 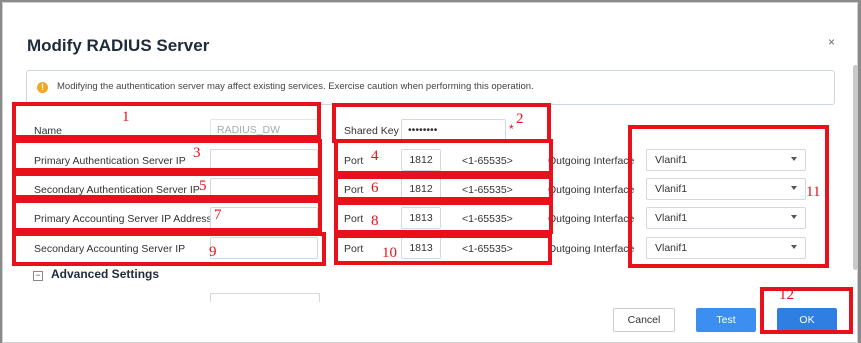 What do you see at coordinates (126, 117) in the screenshot?
I see `annotation-number-1: 1` at bounding box center [126, 117].